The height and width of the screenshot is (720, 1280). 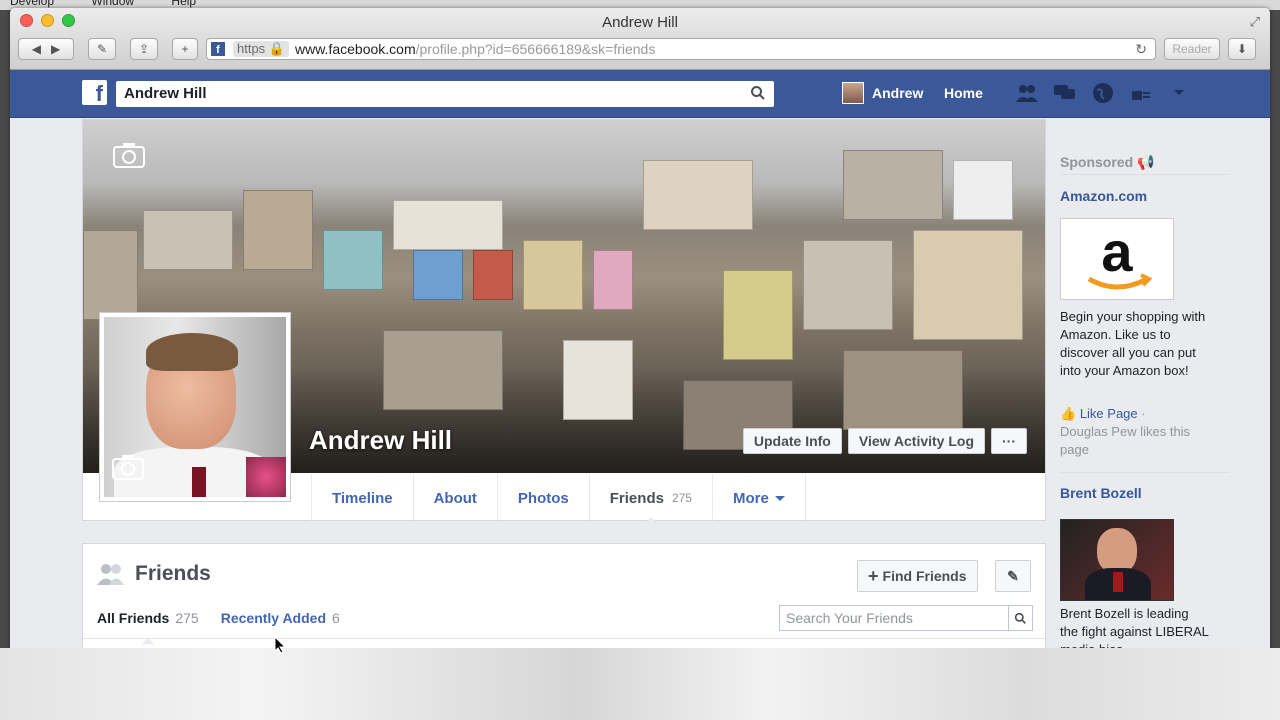 I want to click on download-icon: ⬇, so click(x=1242, y=49).